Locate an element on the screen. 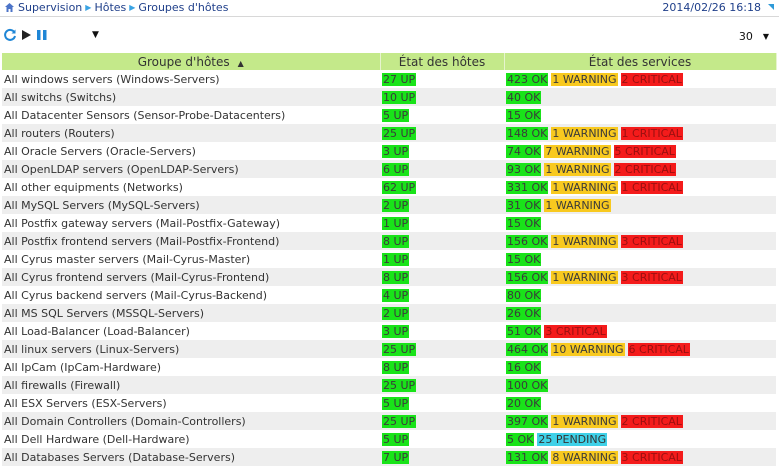 The width and height of the screenshot is (779, 473). service-critical-badge: 1 CRITICAL is located at coordinates (651, 187).